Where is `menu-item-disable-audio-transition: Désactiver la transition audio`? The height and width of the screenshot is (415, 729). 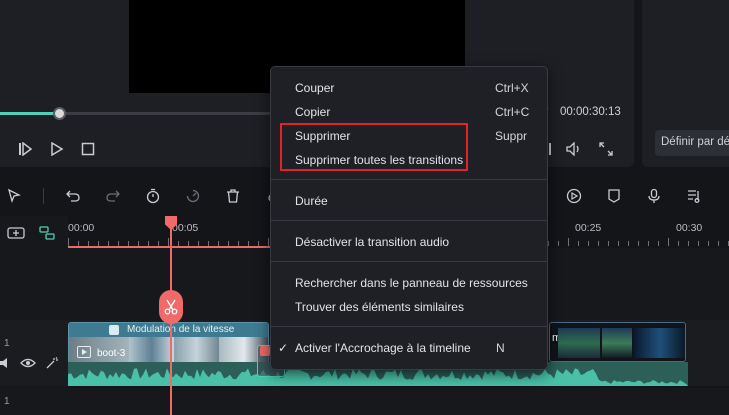
menu-item-disable-audio-transition: Désactiver la transition audio is located at coordinates (372, 242).